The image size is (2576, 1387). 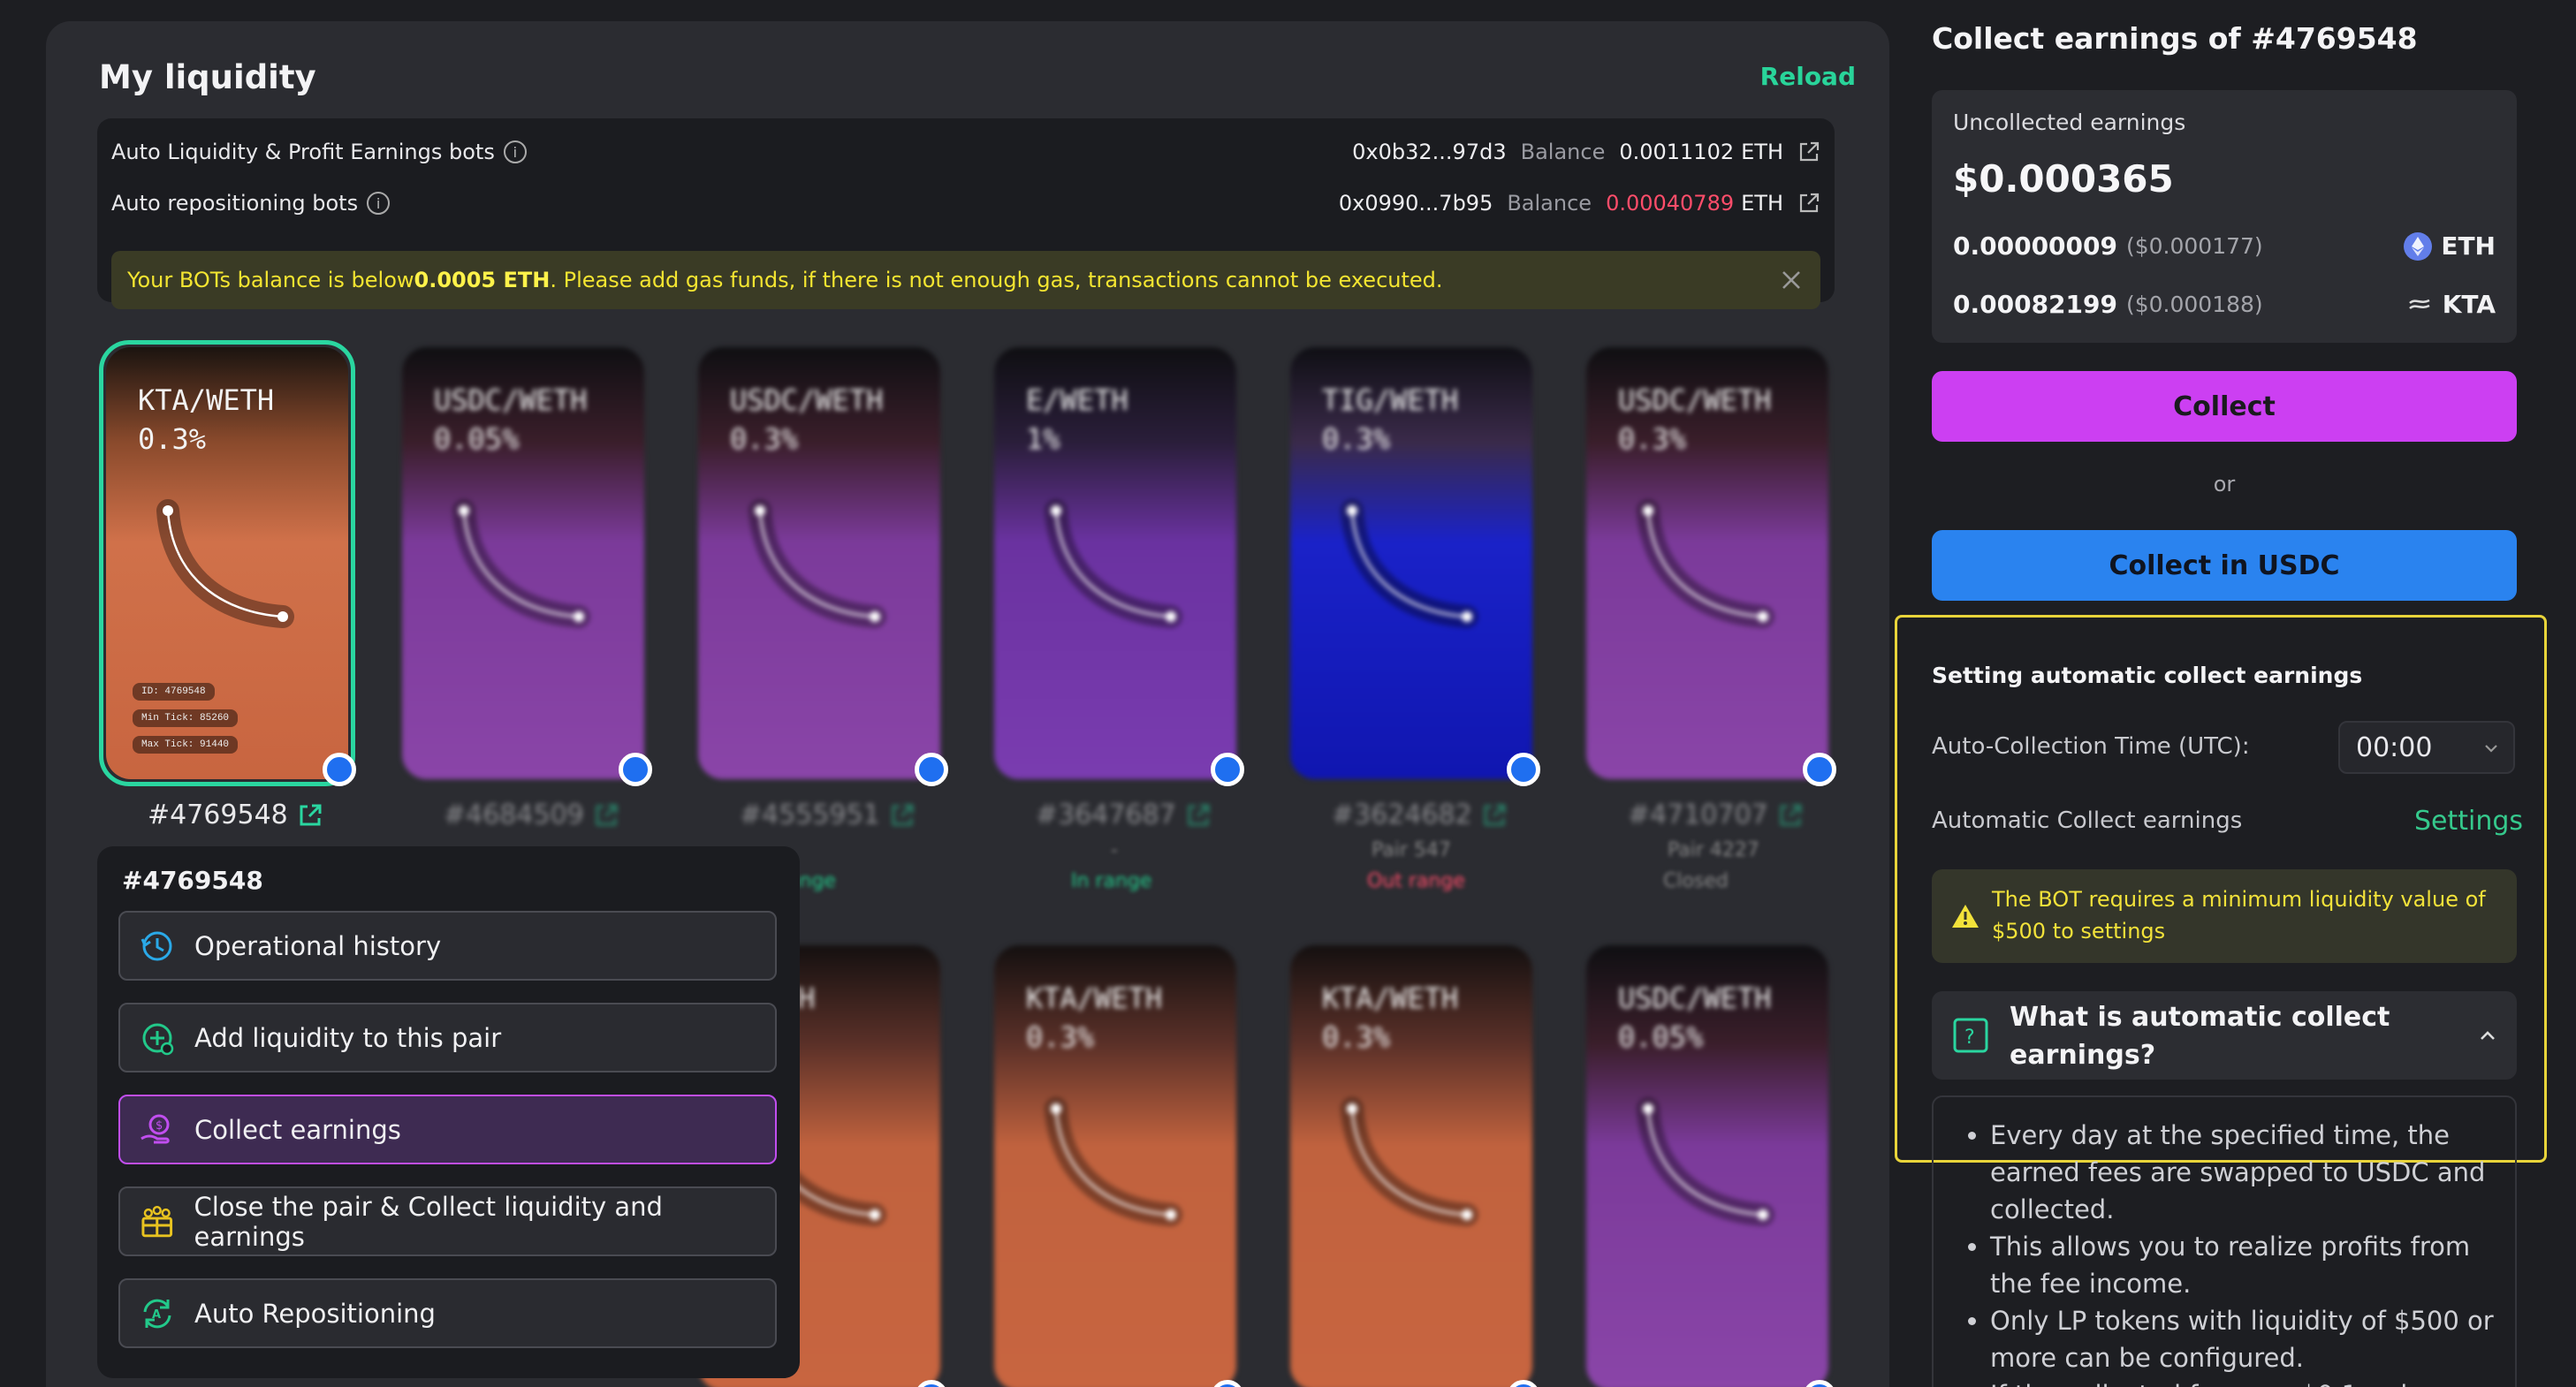 What do you see at coordinates (303, 152) in the screenshot?
I see `bot-label: Auto Liquidity & Profit Earnings bots` at bounding box center [303, 152].